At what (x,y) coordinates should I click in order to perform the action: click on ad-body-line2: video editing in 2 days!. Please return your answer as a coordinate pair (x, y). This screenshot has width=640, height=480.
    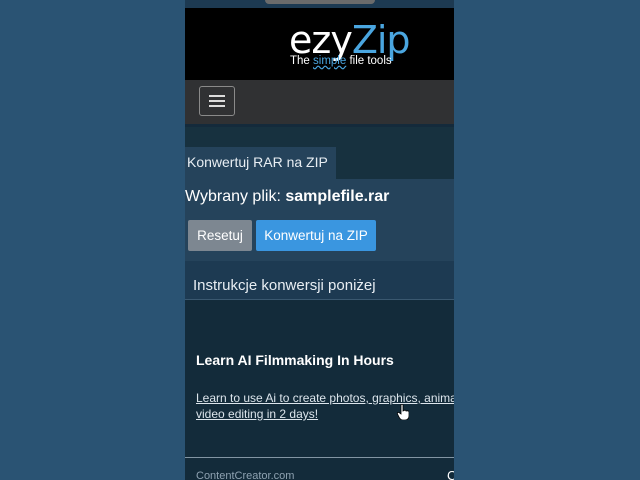
    Looking at the image, I should click on (325, 414).